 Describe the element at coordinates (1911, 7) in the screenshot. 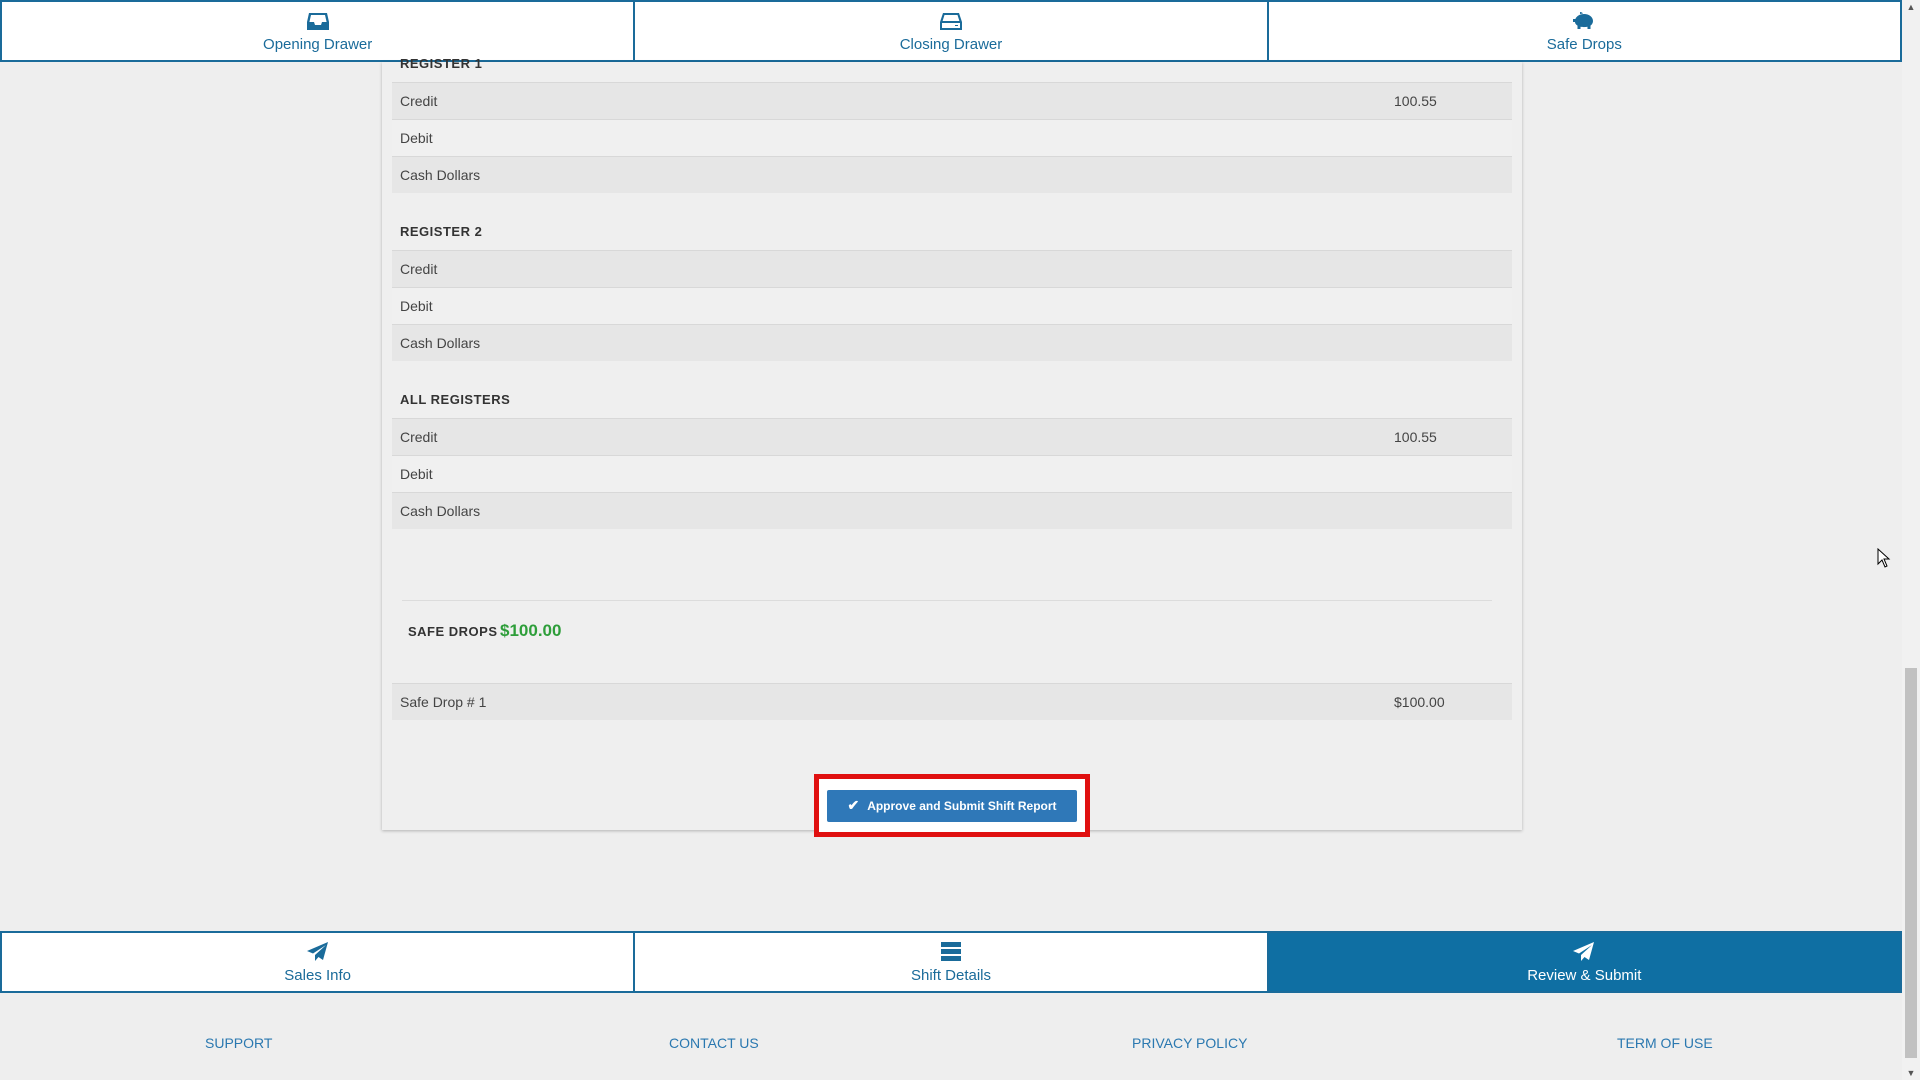

I see `scroll-up-icon: ▲` at that location.